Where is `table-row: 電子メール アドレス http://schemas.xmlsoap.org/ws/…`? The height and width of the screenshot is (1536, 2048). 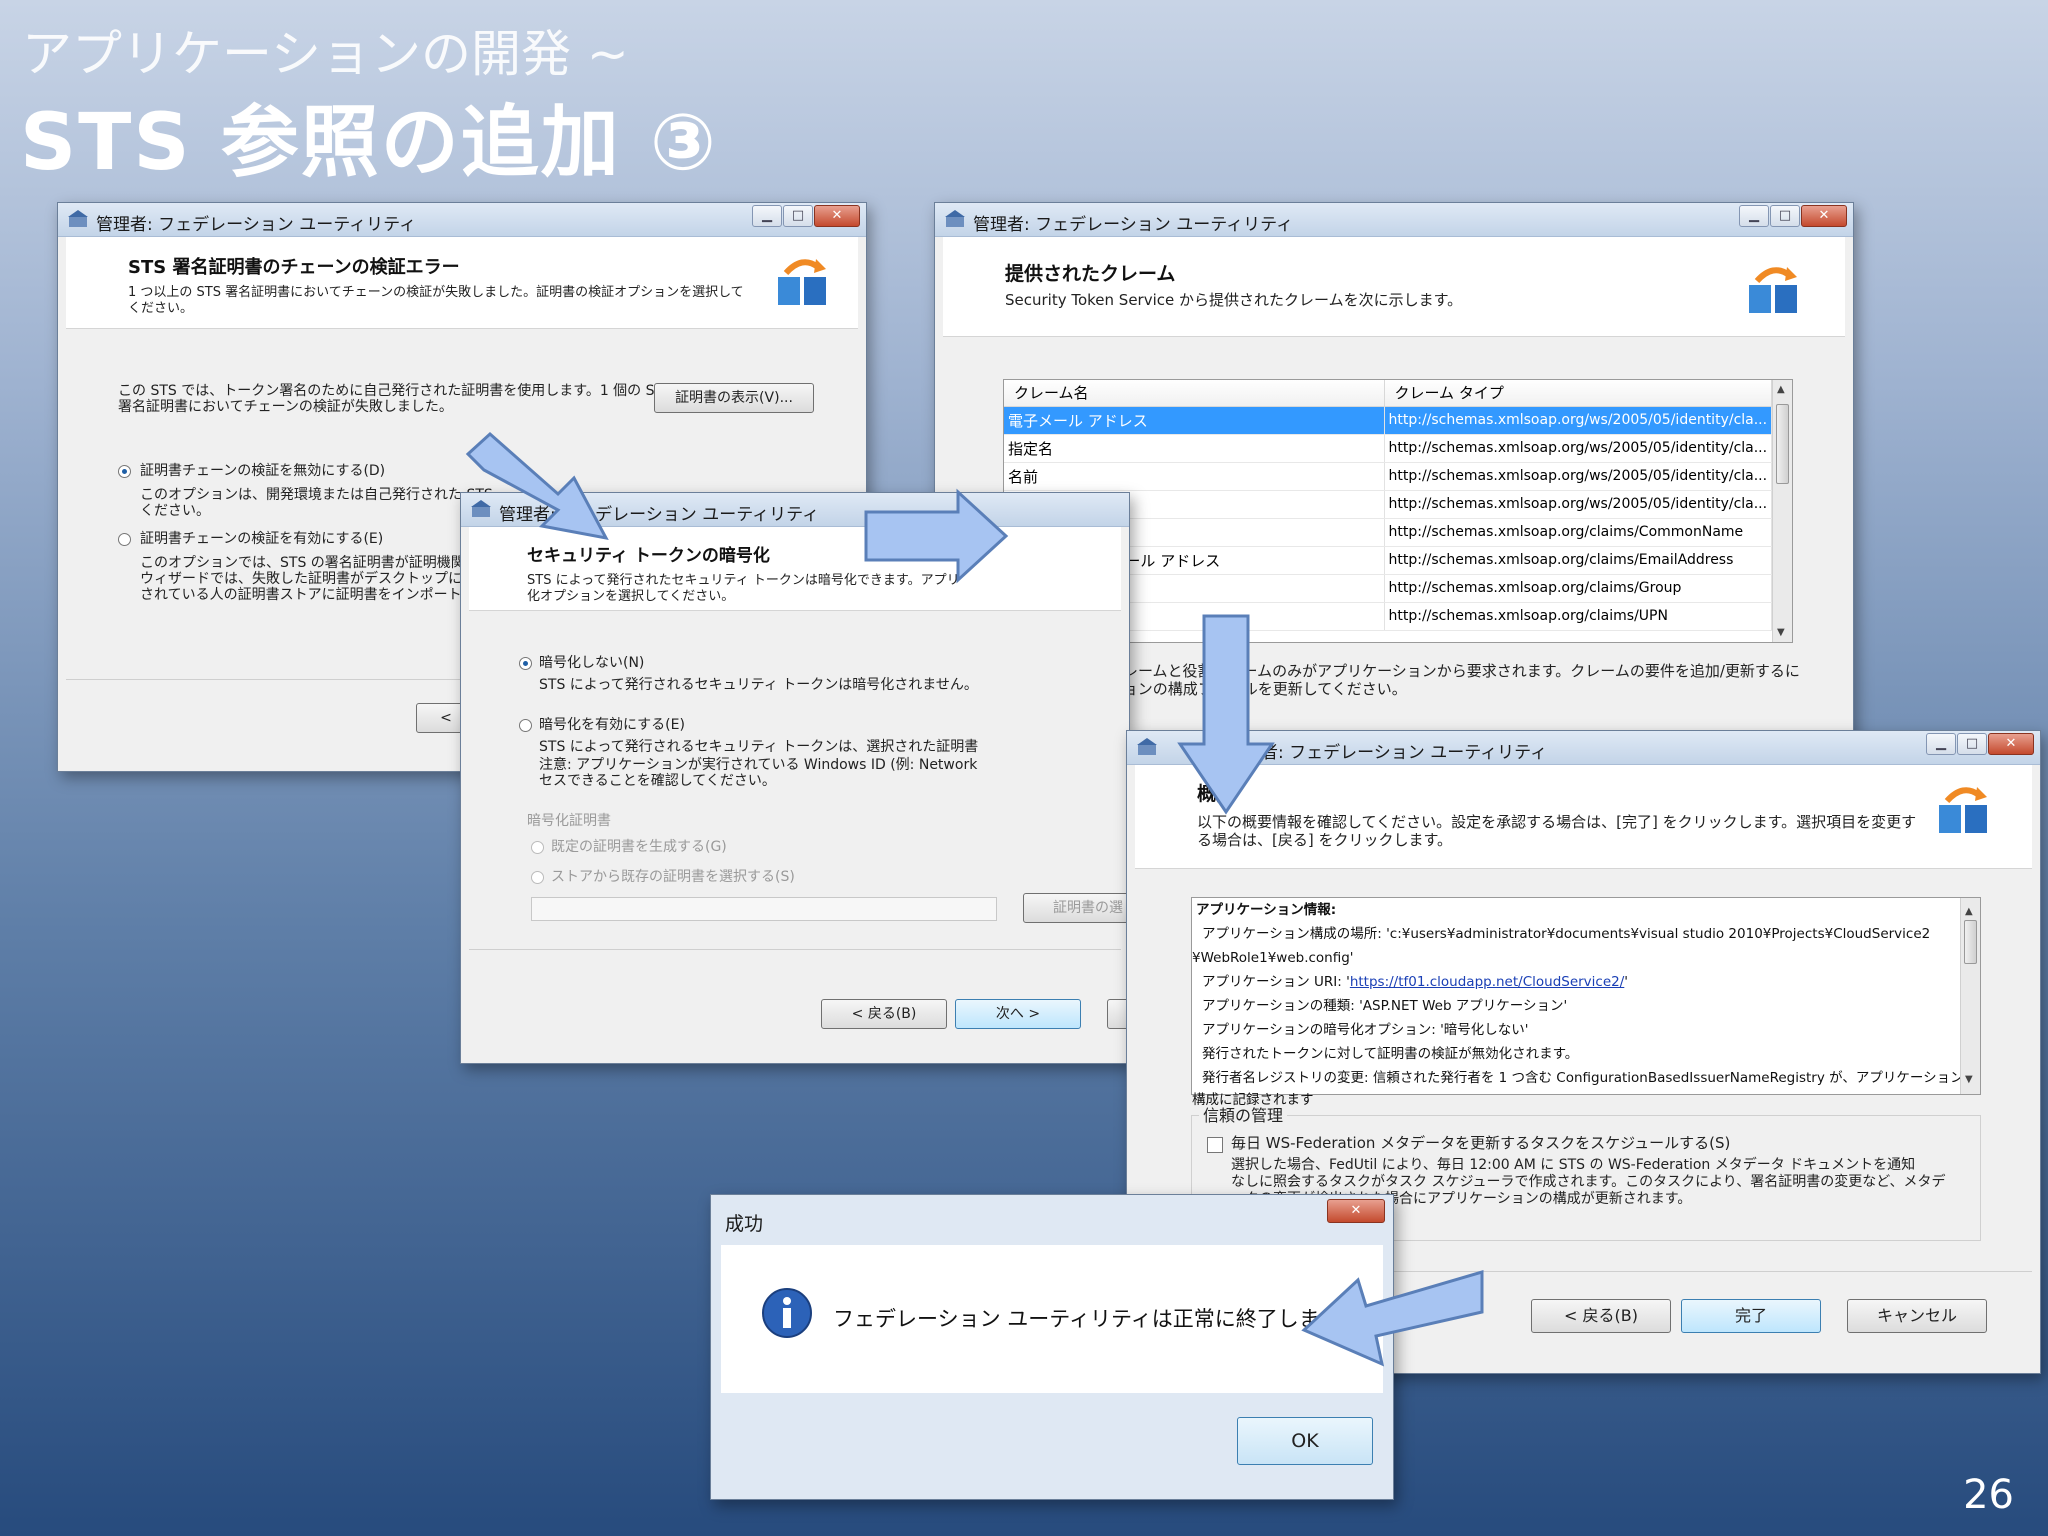 table-row: 電子メール アドレス http://schemas.xmlsoap.org/ws/… is located at coordinates (1388, 420).